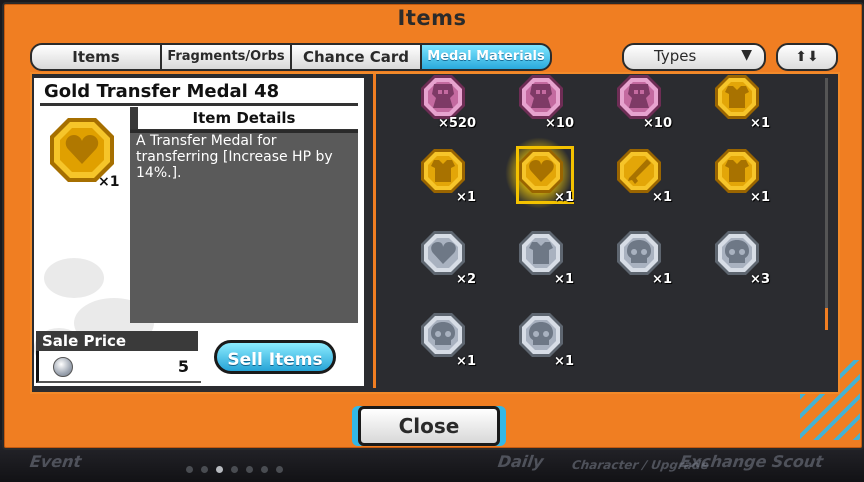 This screenshot has height=482, width=864. Describe the element at coordinates (637, 111) in the screenshot. I see `medal-slot: ×10` at that location.